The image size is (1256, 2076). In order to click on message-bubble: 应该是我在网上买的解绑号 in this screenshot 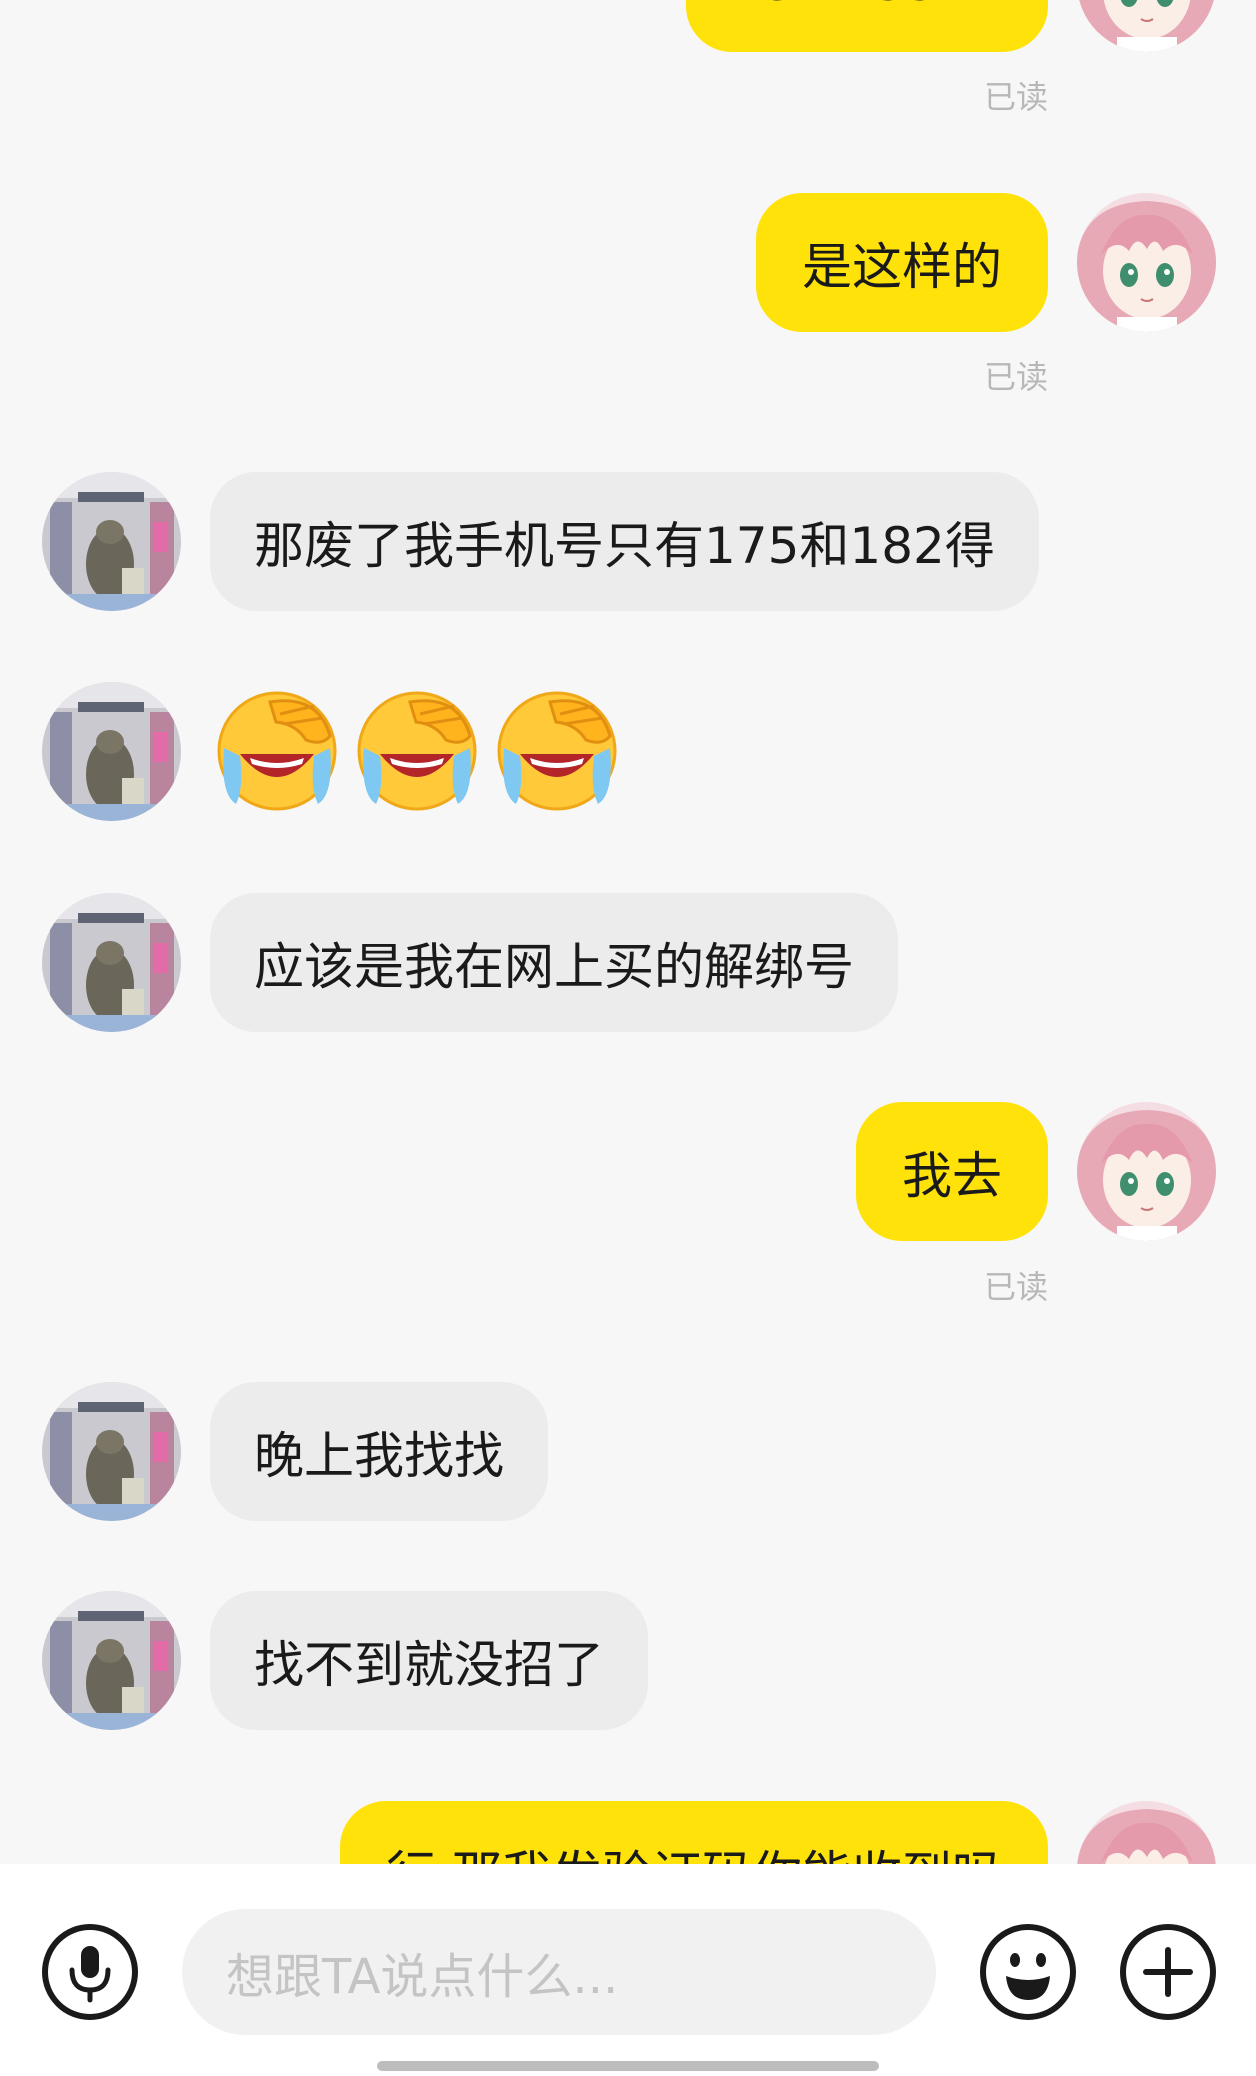, I will do `click(554, 962)`.